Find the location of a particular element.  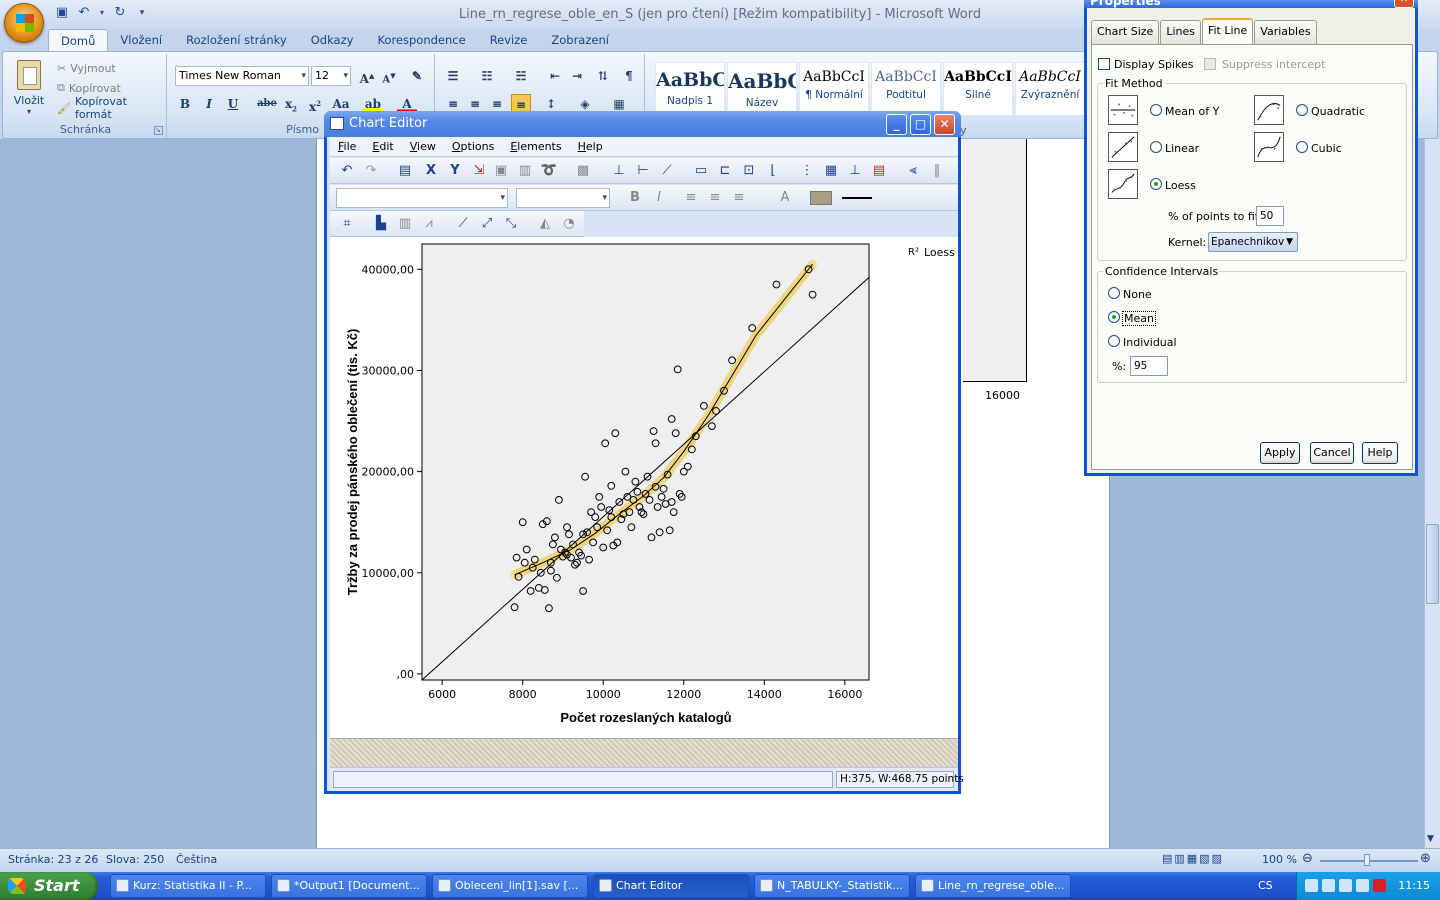

task-chart-editor: Chart Editor is located at coordinates (671, 886).